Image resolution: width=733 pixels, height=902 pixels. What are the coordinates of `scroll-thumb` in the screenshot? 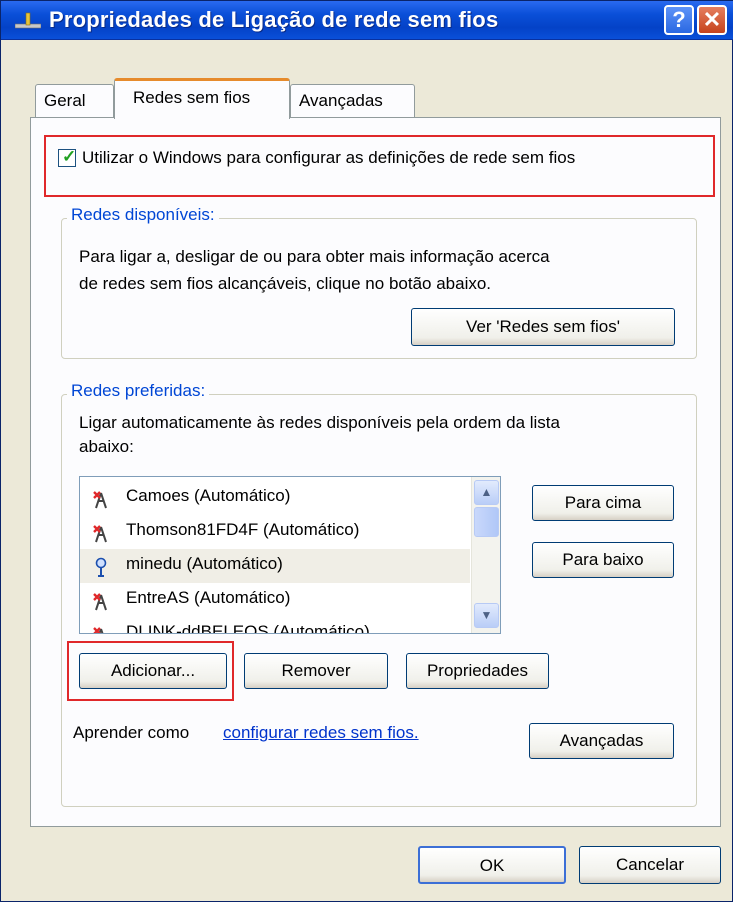 It's located at (486, 522).